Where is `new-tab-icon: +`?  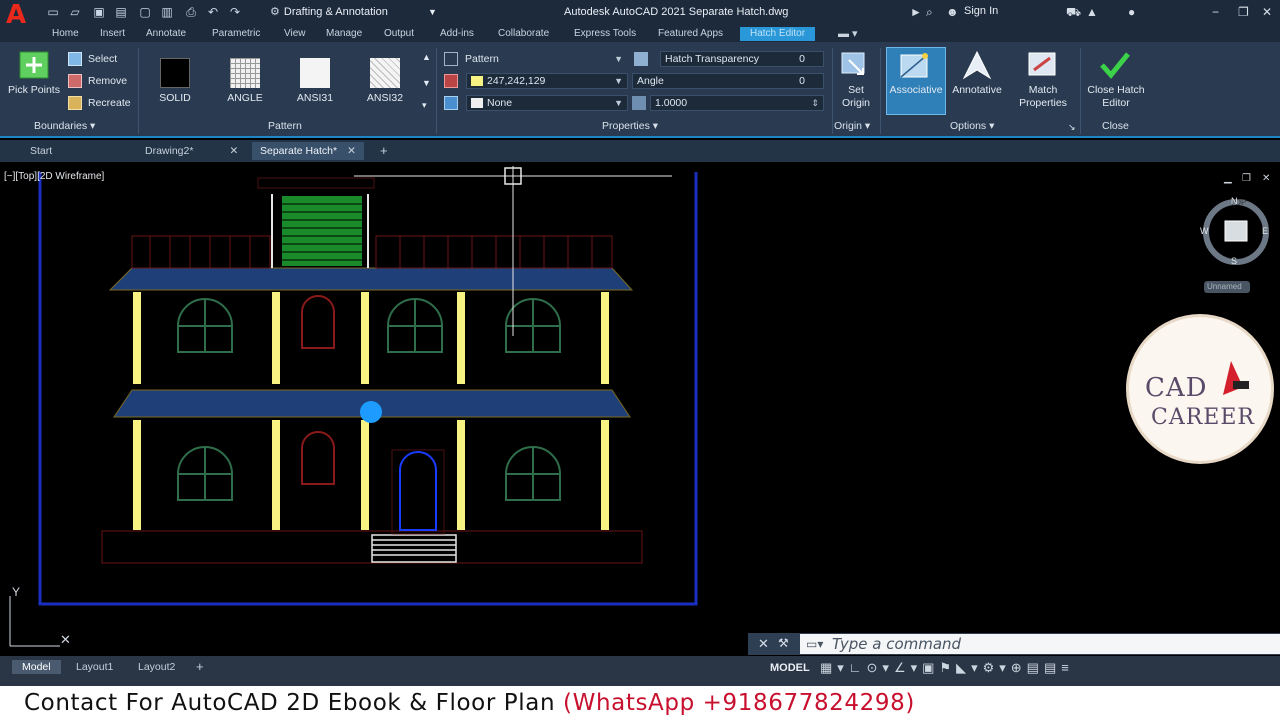
new-tab-icon: + is located at coordinates (384, 151).